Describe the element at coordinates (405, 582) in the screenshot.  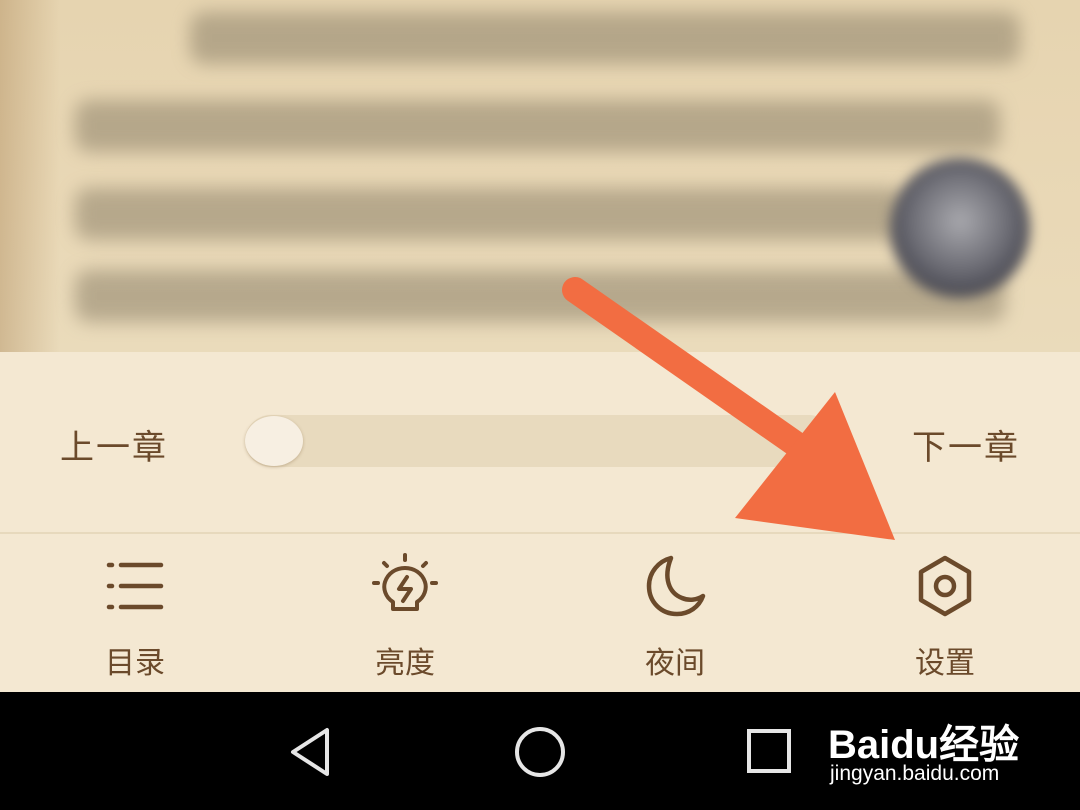
I see `bulb-icon` at that location.